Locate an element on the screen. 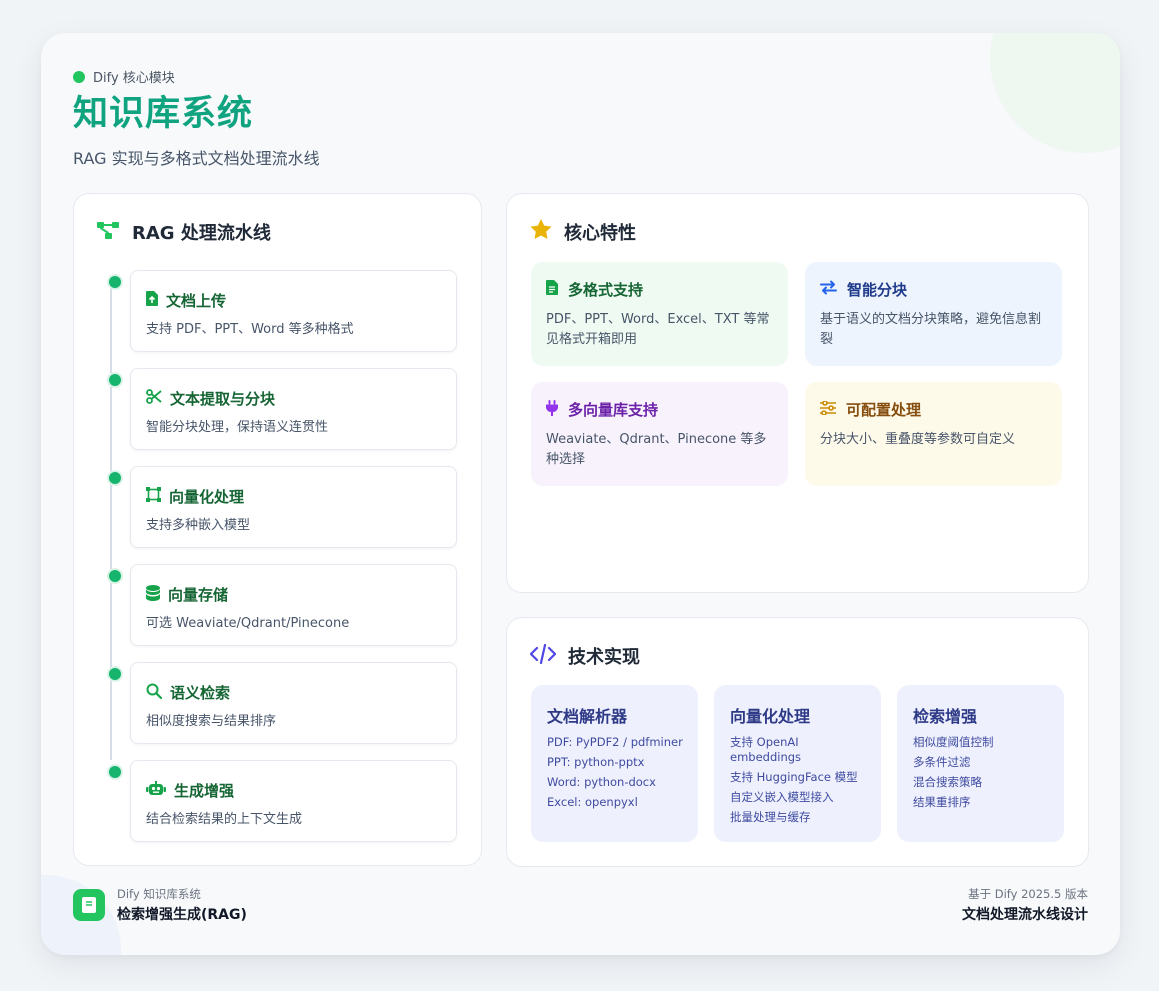  list-item: 支持 HuggingFace 模型 is located at coordinates (794, 777).